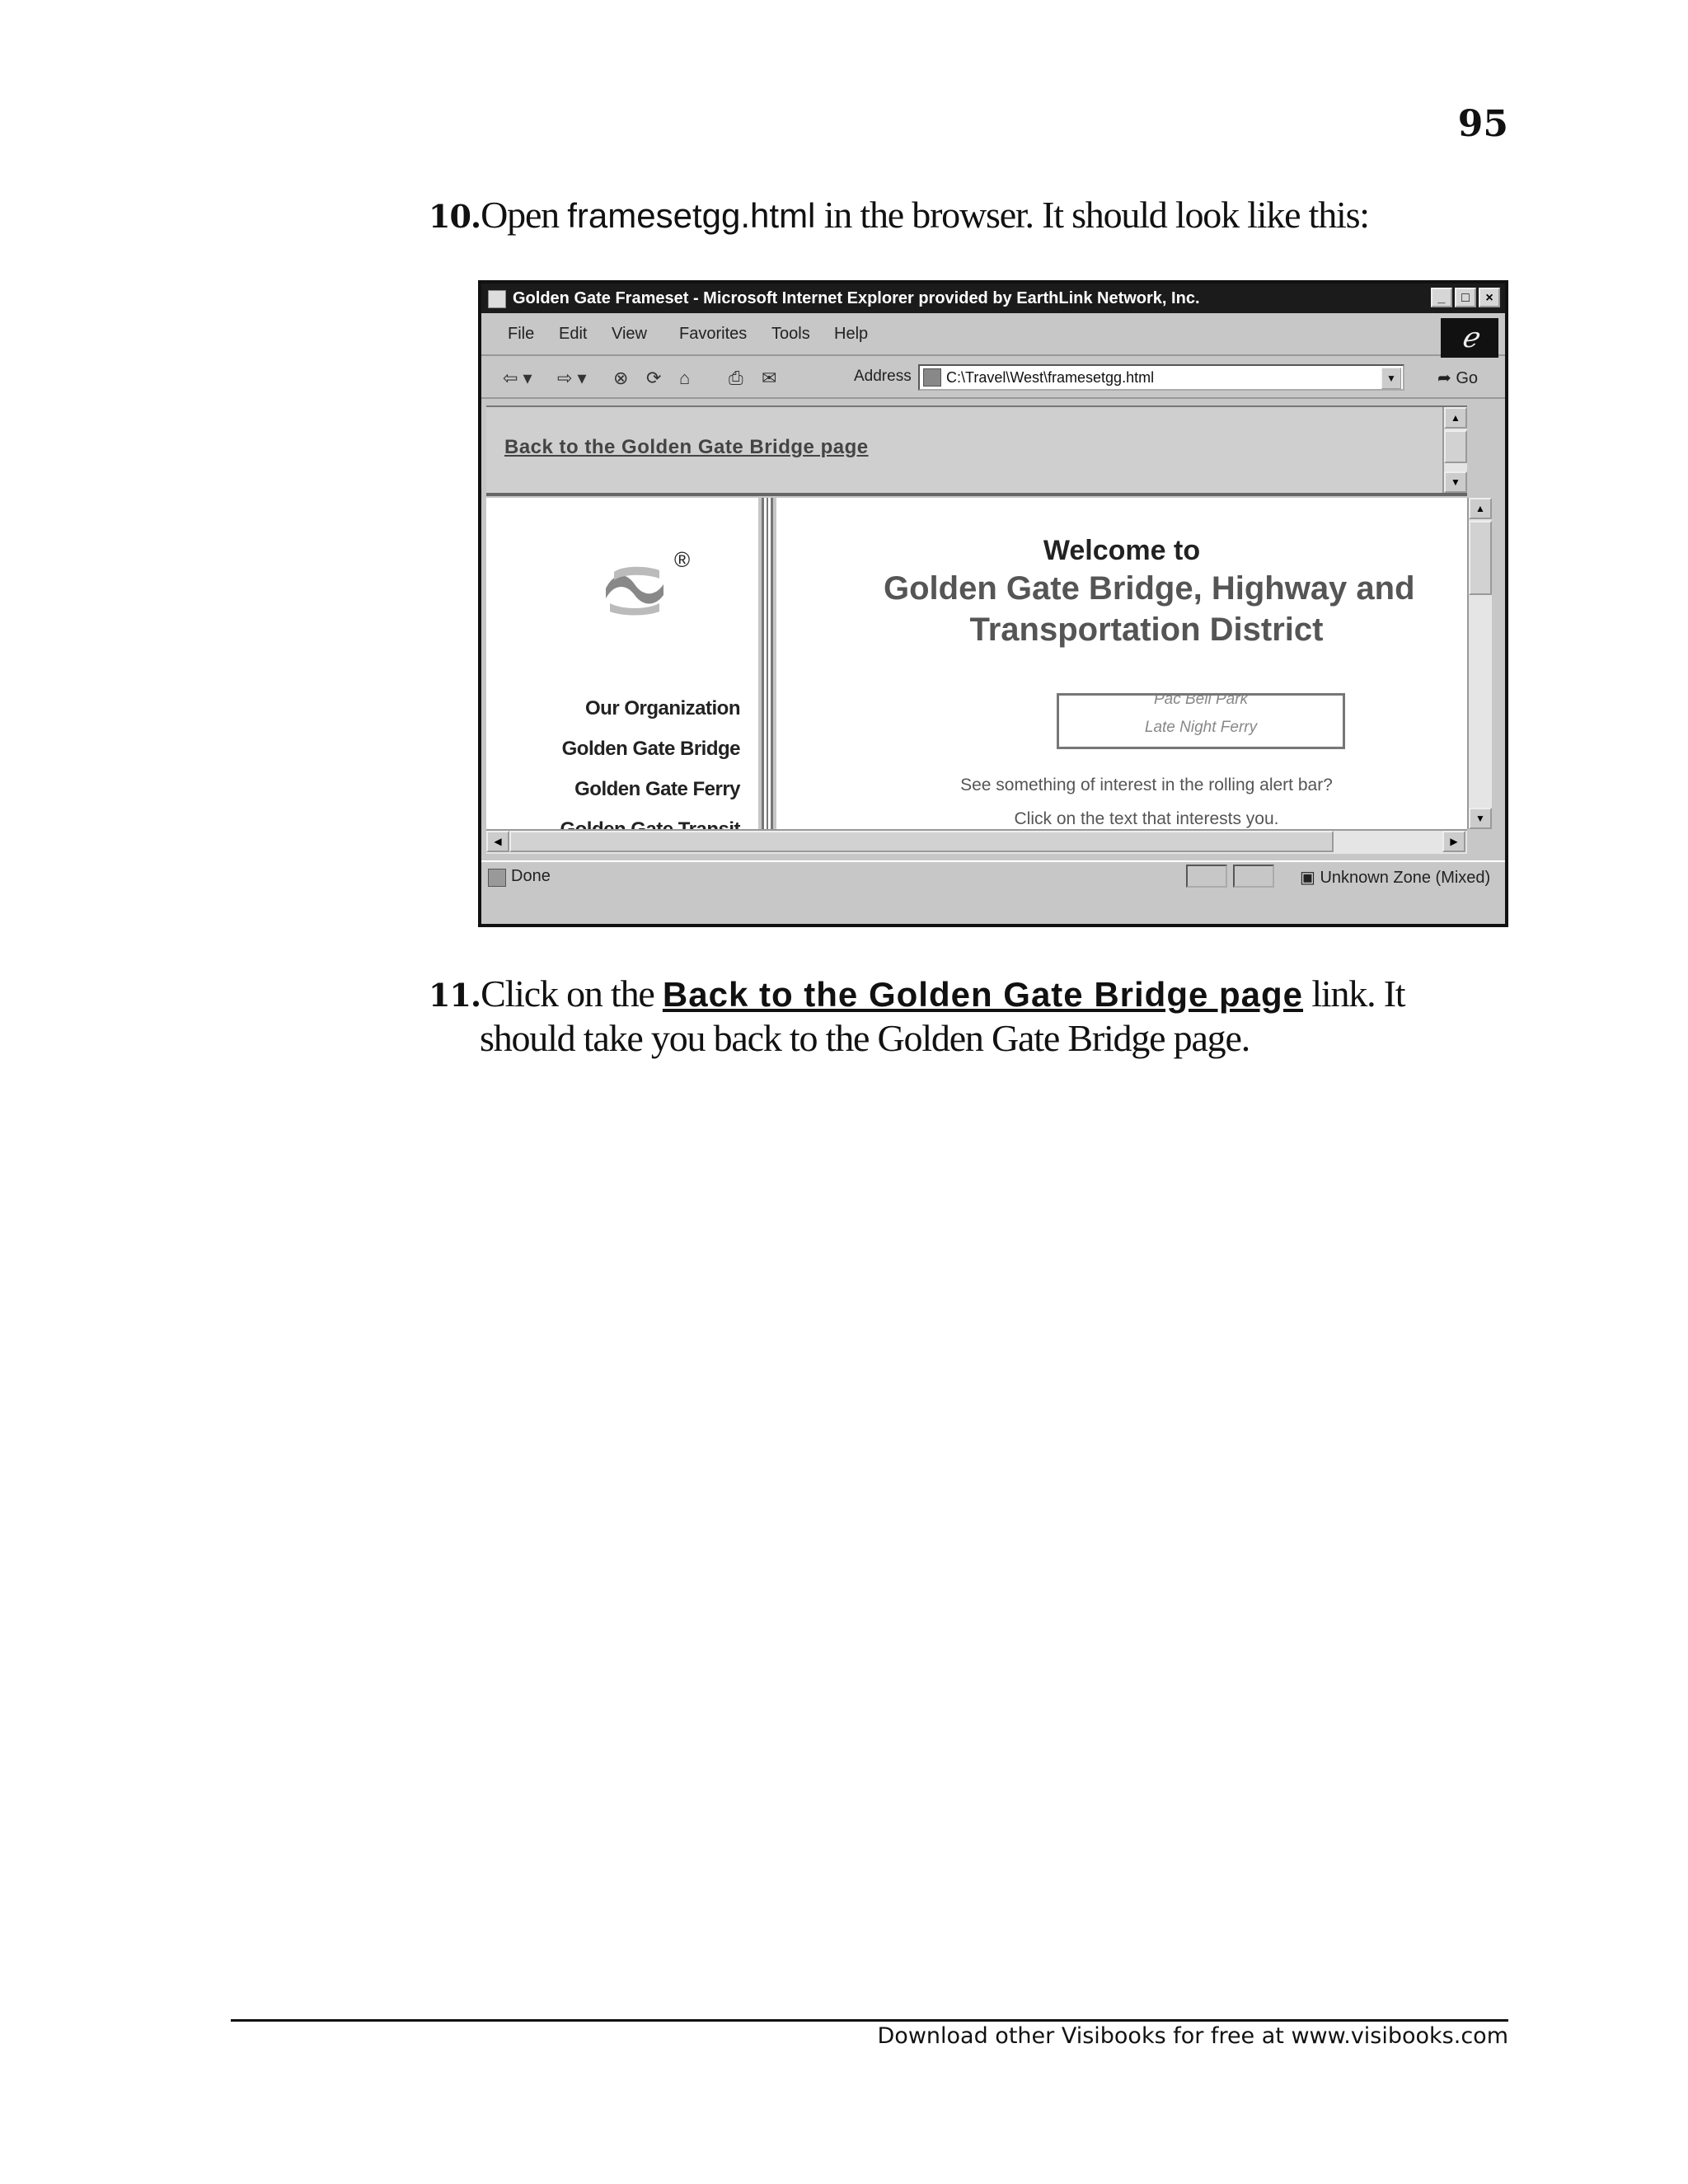 This screenshot has width=1688, height=2184. I want to click on ie-logo-icon: ℯ, so click(1470, 338).